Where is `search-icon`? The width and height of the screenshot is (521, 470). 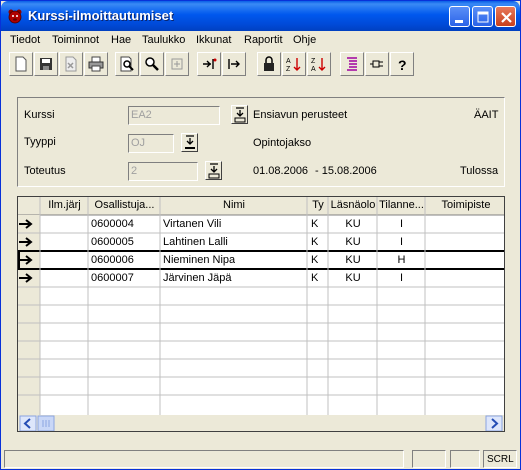
search-icon is located at coordinates (152, 64).